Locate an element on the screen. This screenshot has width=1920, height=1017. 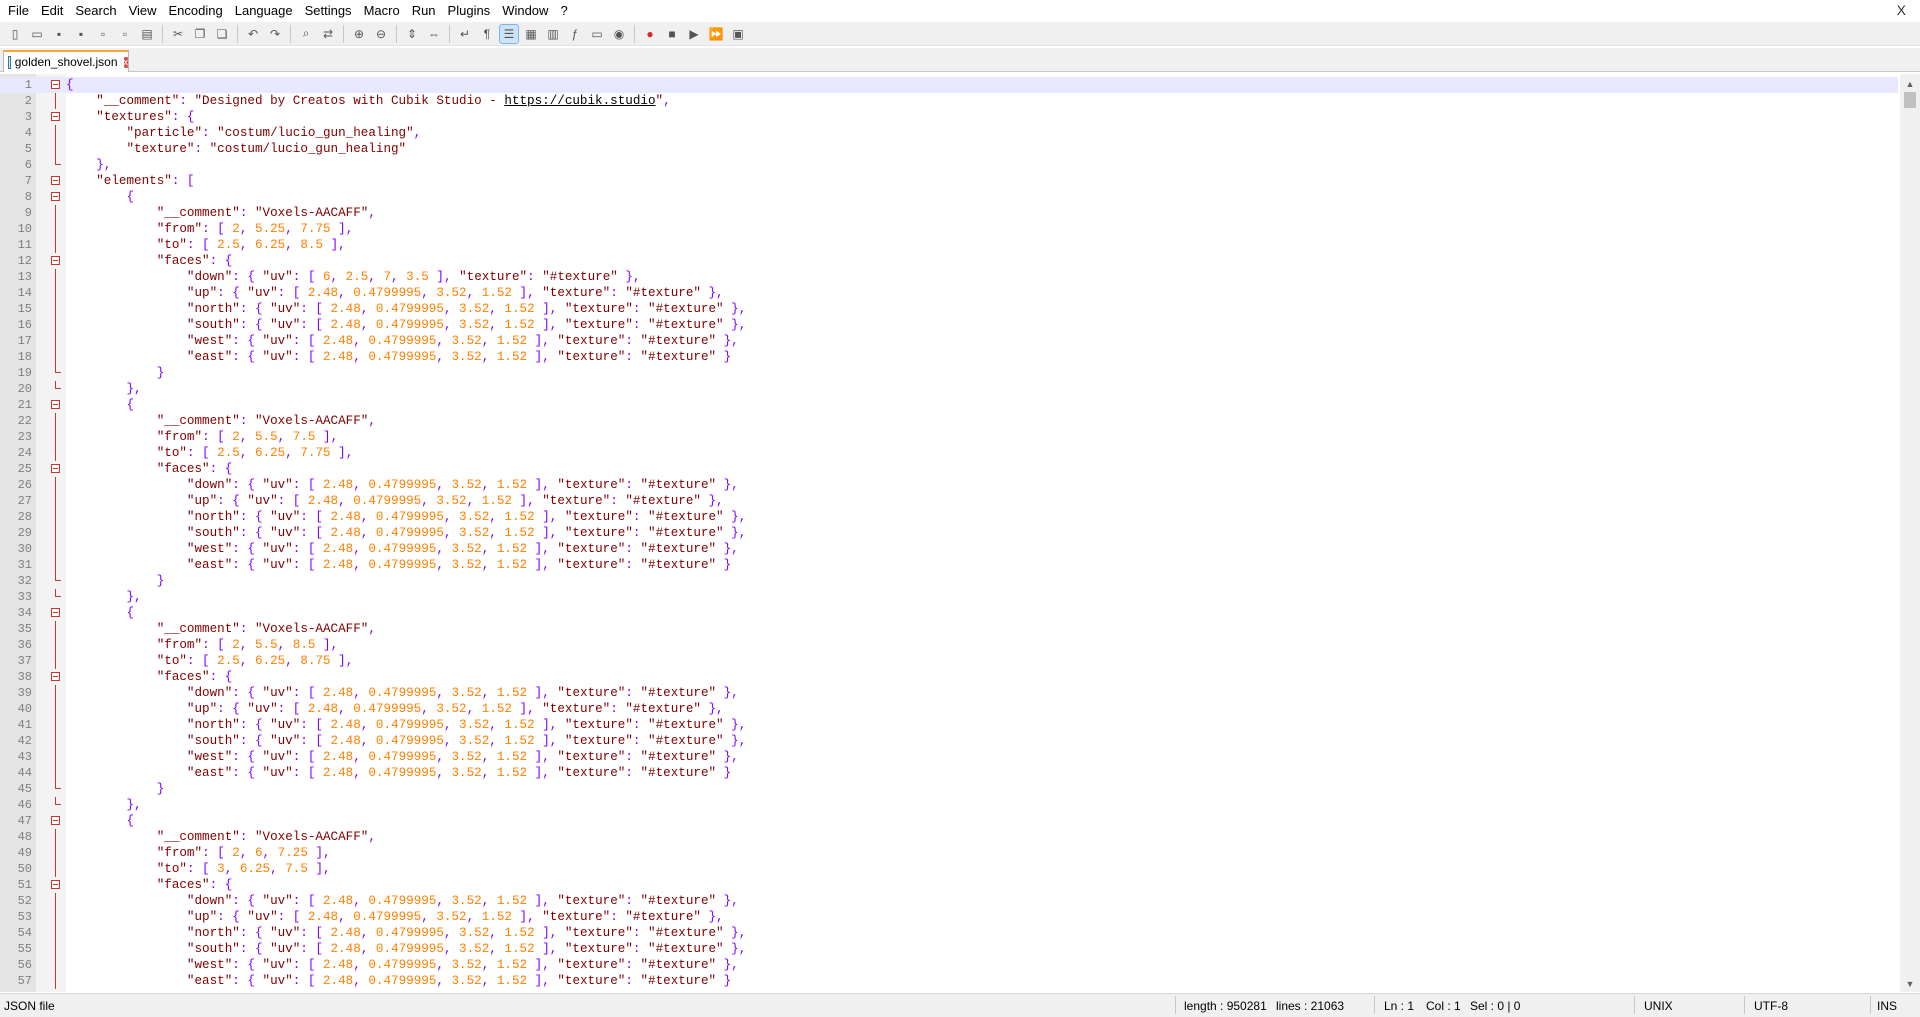
udl-icon: ▦ is located at coordinates (531, 34).